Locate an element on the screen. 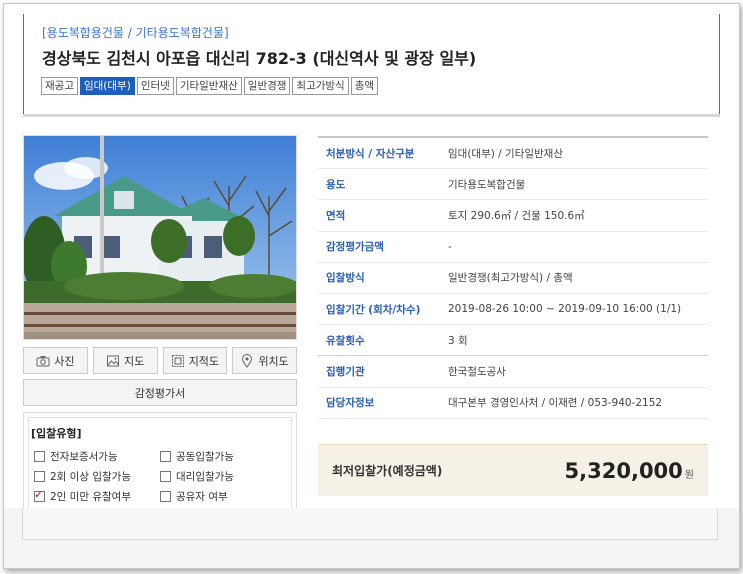 The image size is (743, 574). option-co-owner: 공유자 여부 is located at coordinates (194, 496).